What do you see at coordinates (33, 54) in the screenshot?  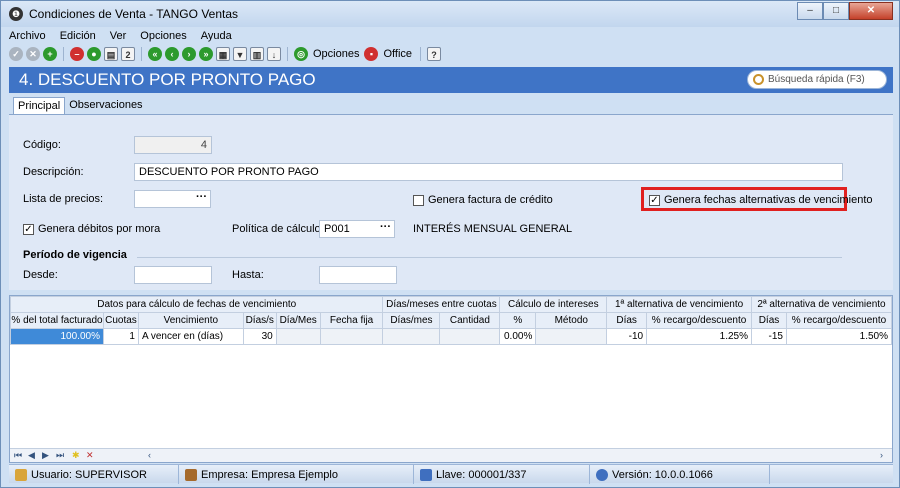 I see `cancel-icon: ✕` at bounding box center [33, 54].